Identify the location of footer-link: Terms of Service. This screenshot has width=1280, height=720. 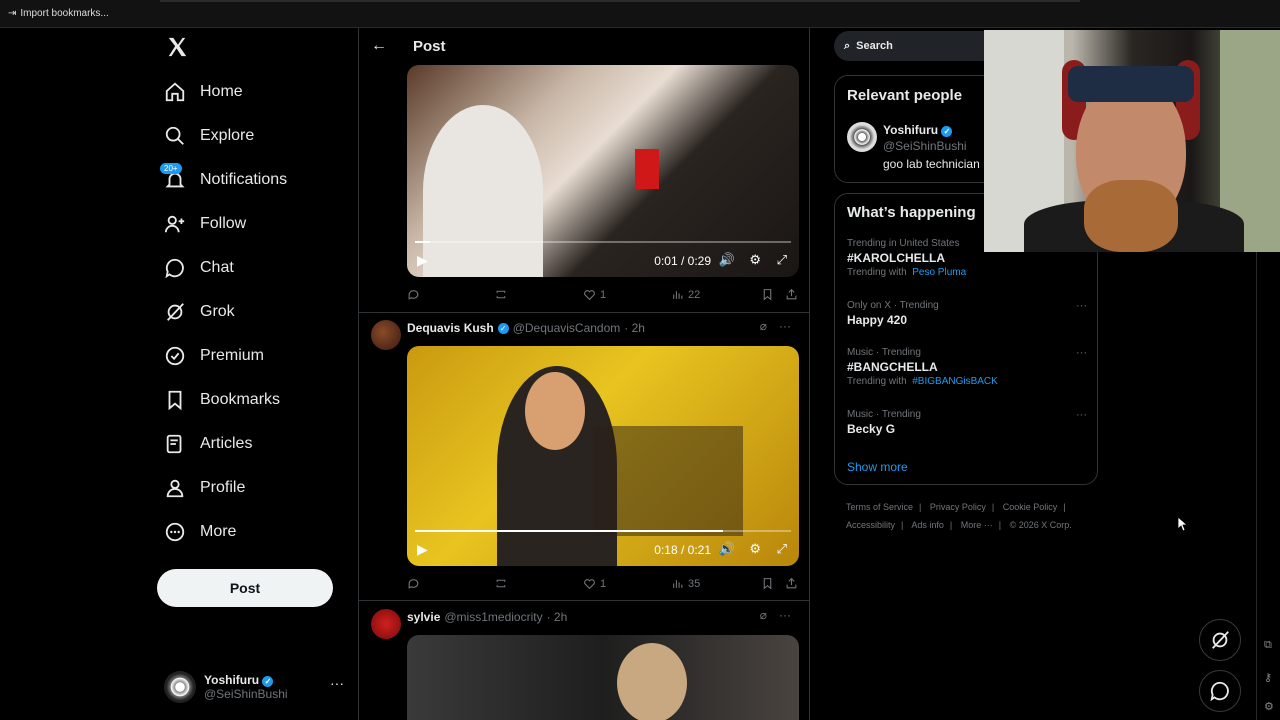
(879, 507).